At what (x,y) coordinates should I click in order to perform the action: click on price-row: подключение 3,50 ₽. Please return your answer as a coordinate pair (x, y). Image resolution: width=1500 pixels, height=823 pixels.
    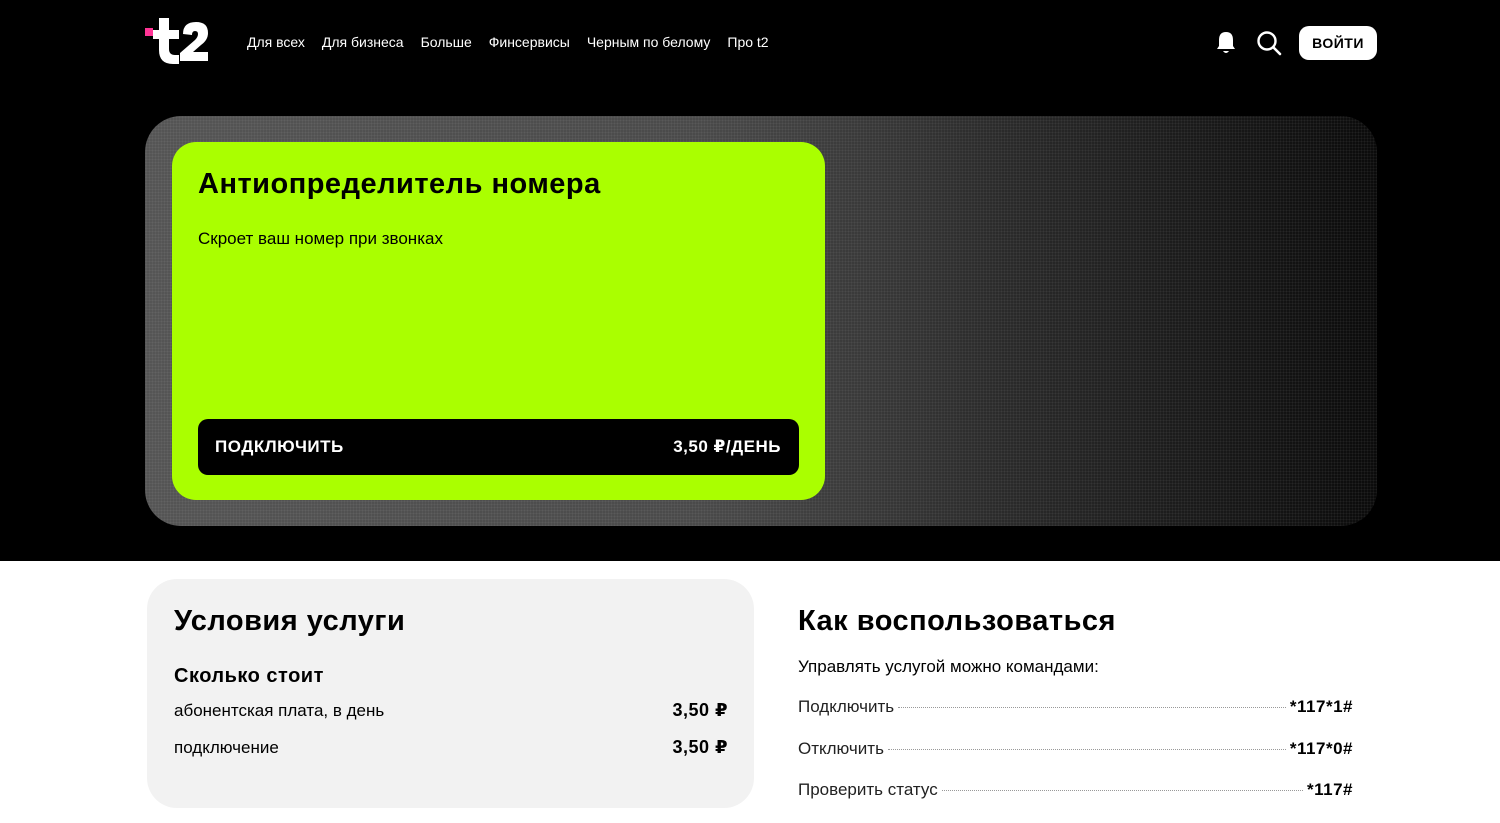
    Looking at the image, I should click on (451, 747).